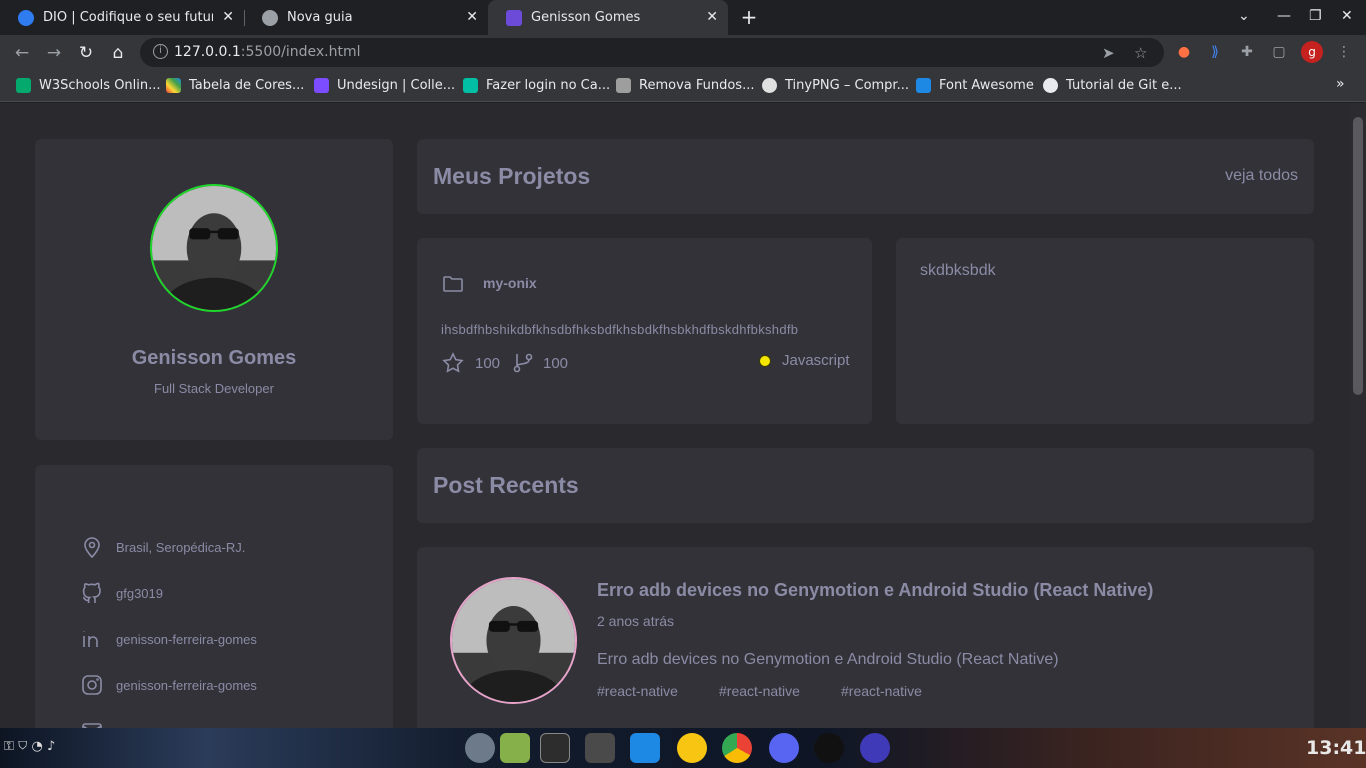 The image size is (1366, 768). I want to click on flag-icon, so click(923, 85).